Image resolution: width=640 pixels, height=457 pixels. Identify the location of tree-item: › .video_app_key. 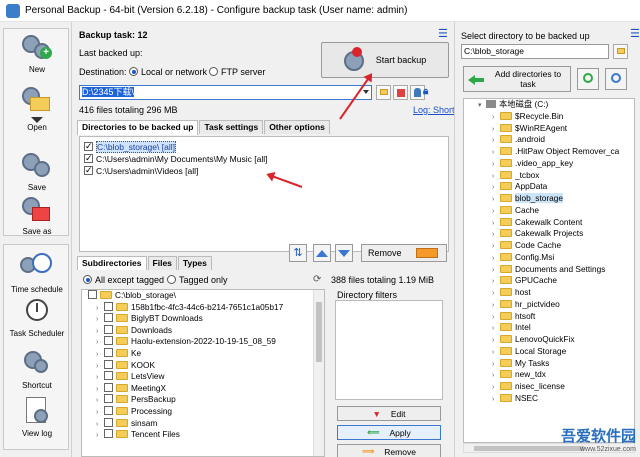
(549, 164).